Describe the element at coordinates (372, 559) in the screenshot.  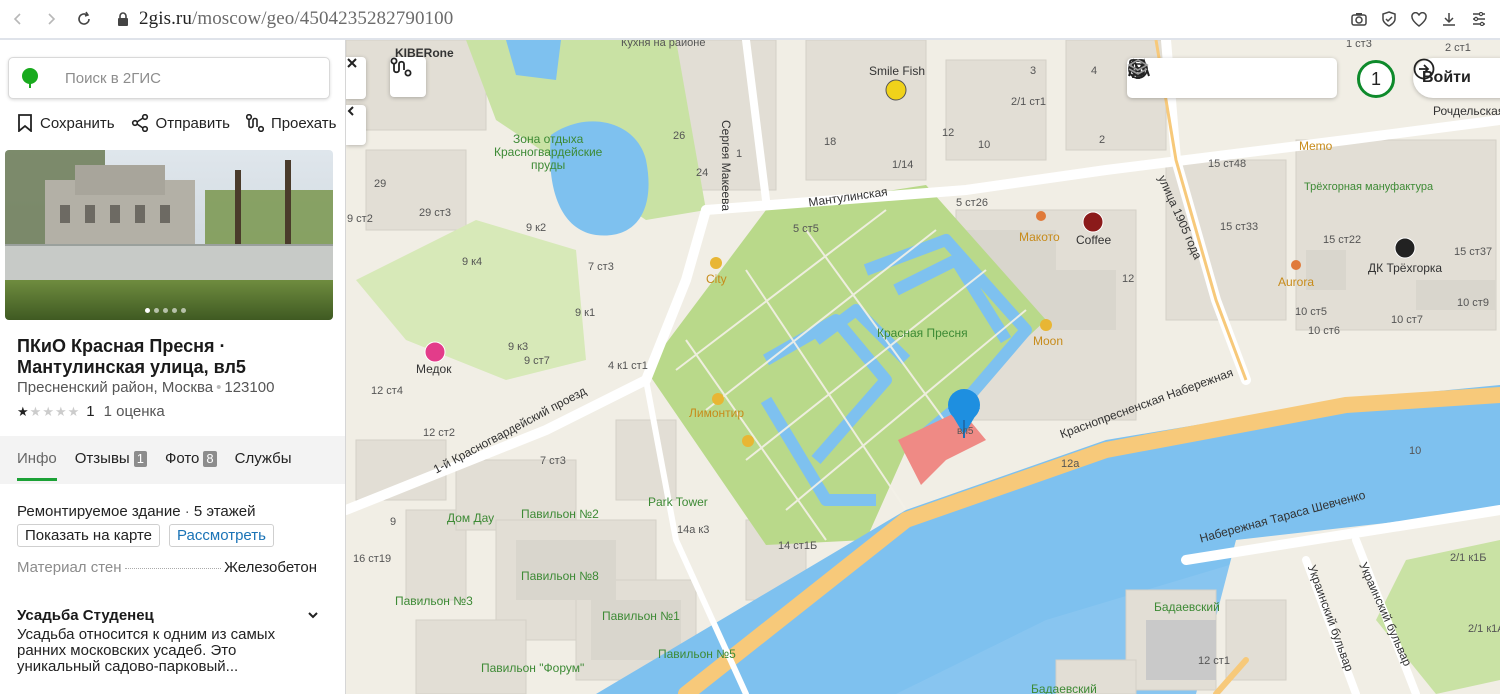
I see `house-number: 16 ст19` at that location.